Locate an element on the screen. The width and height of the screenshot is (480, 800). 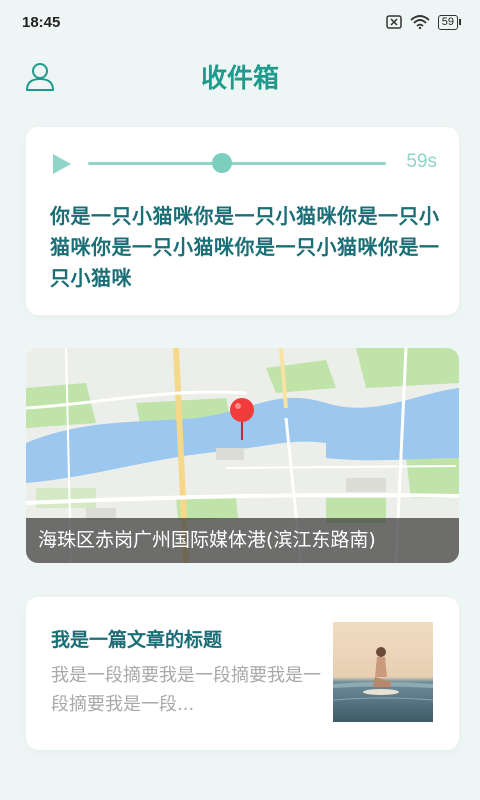
status-icons: 59 is located at coordinates (424, 22).